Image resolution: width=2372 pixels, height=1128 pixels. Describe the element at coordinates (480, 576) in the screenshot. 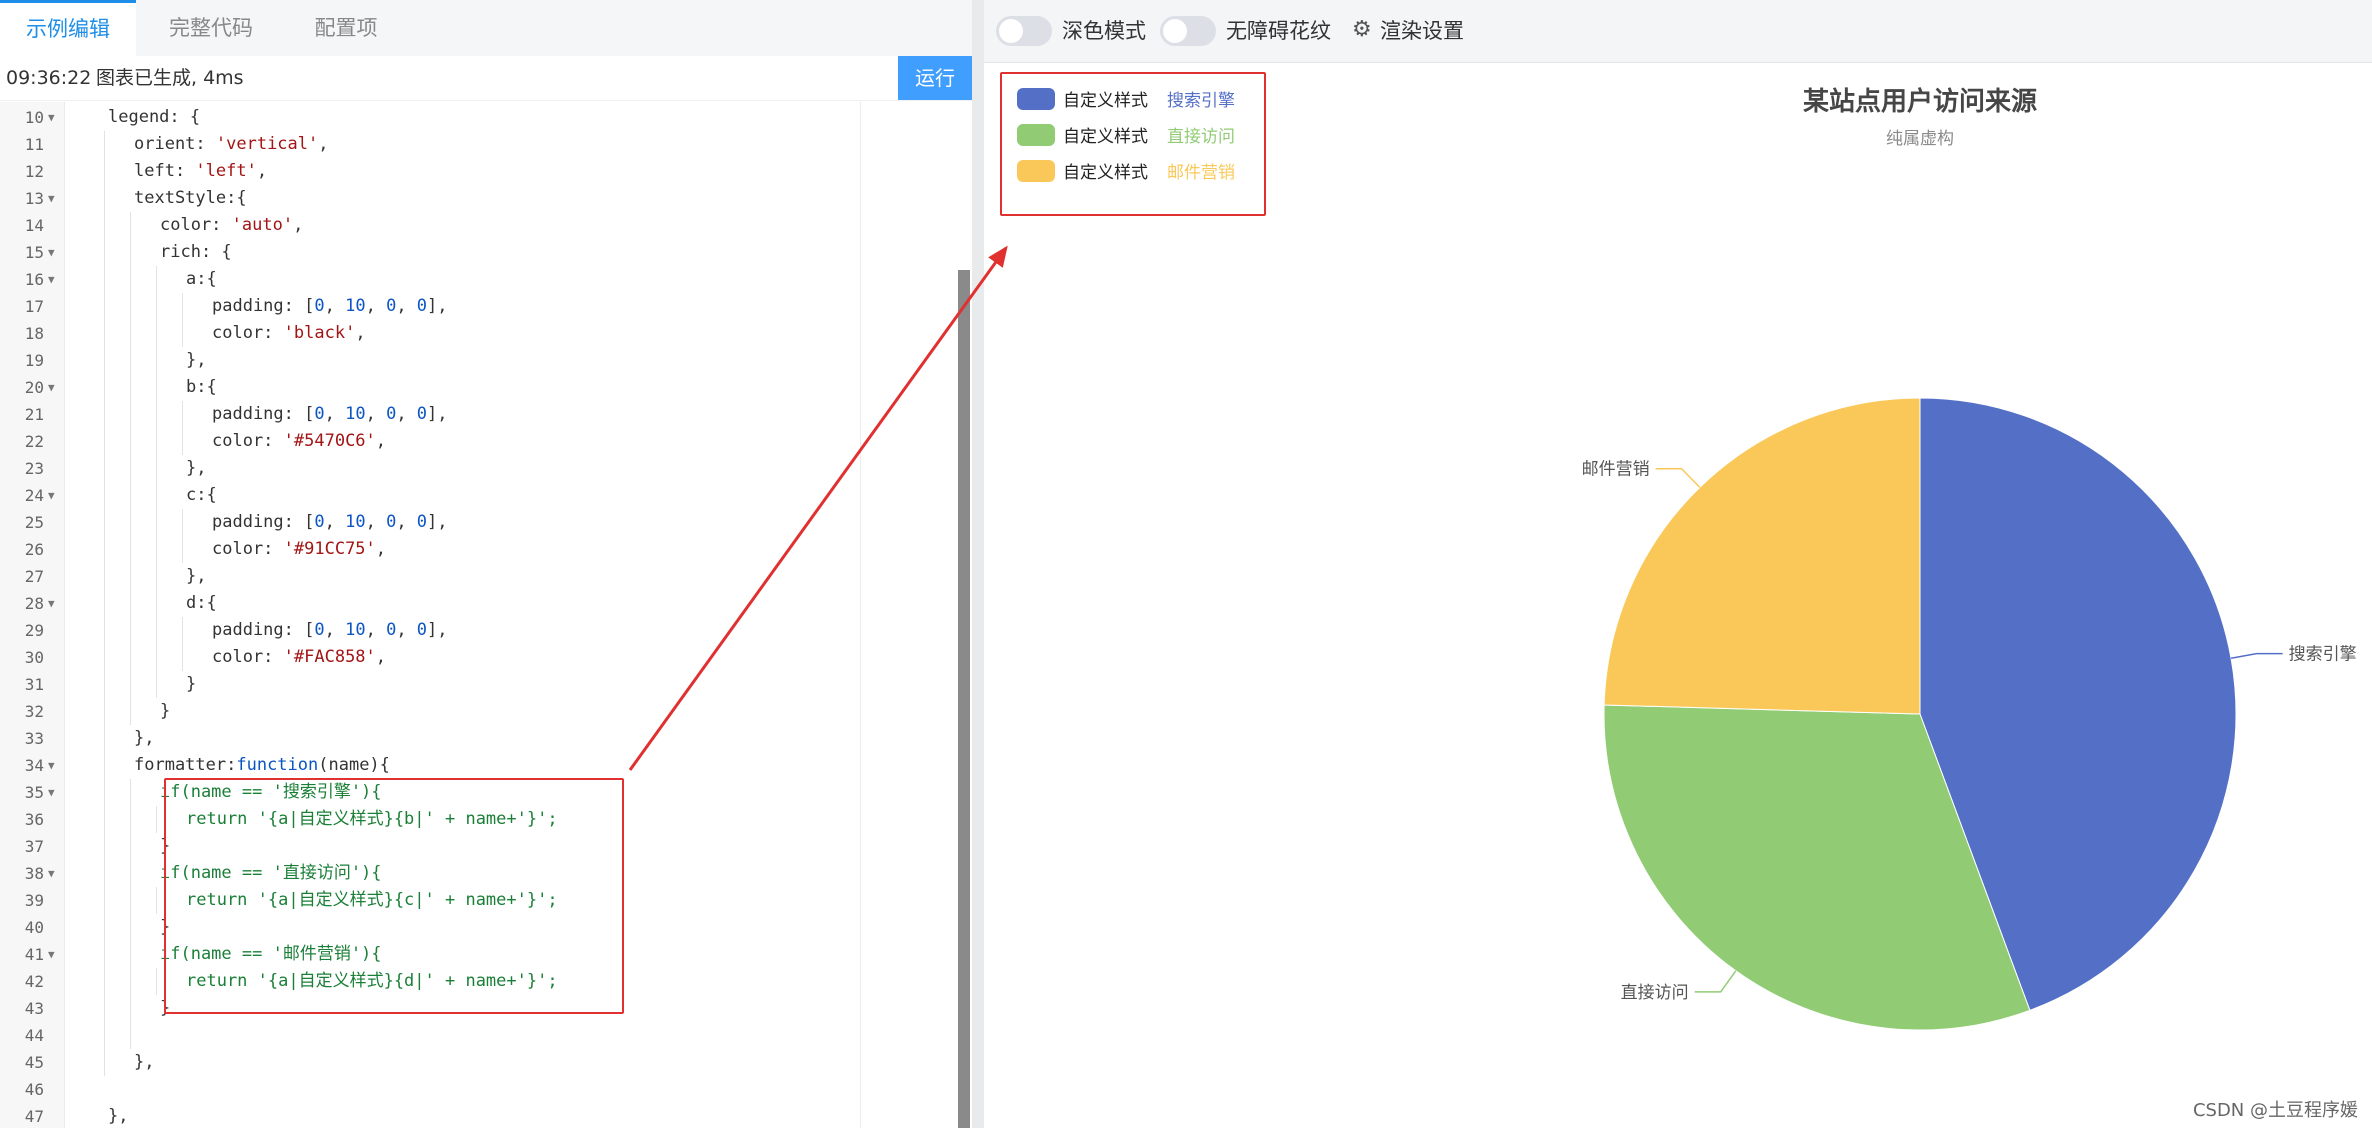

I see `code-line: 27},` at that location.